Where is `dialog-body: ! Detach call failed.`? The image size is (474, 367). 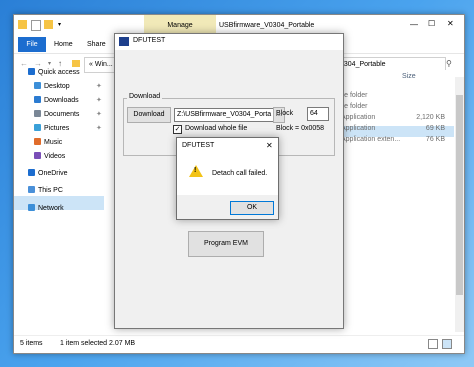
dialog-body: ! Detach call failed. is located at coordinates (227, 174).